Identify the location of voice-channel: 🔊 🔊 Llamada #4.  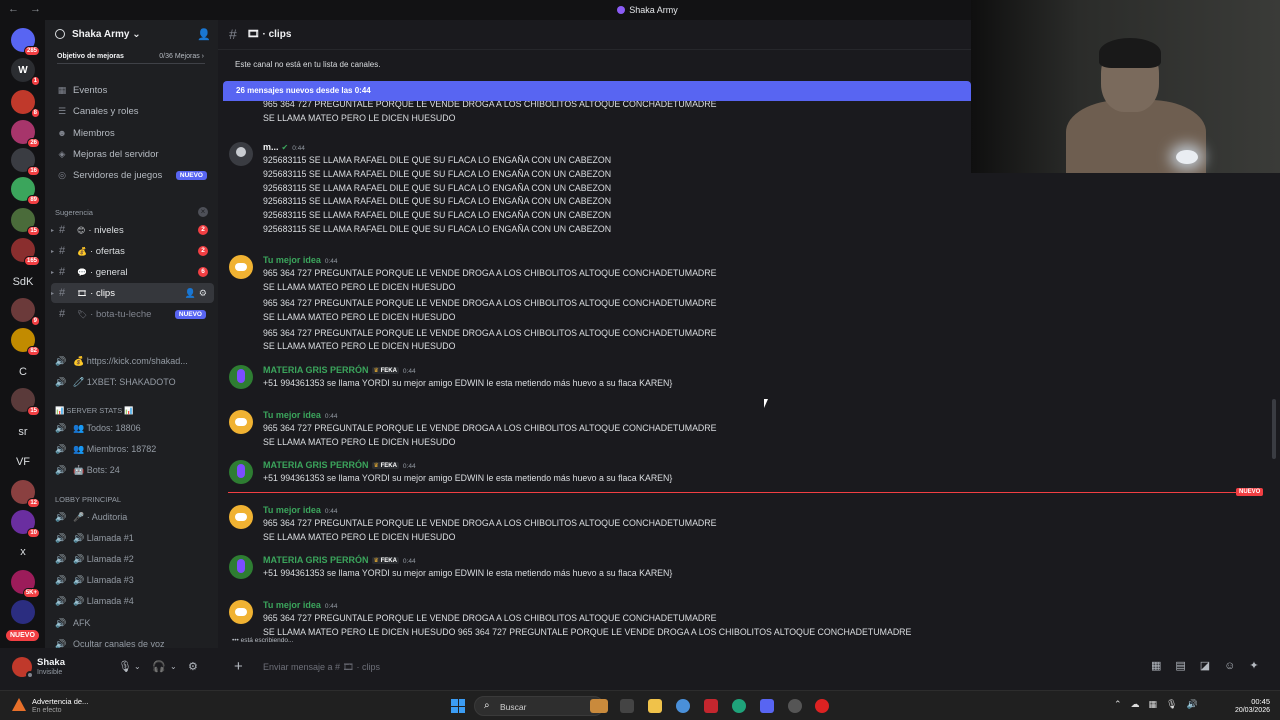
(135, 601).